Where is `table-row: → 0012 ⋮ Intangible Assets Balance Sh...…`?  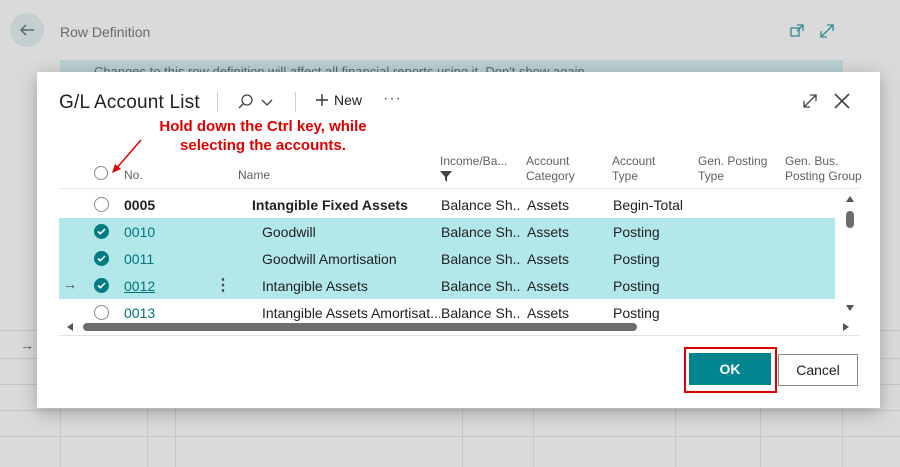 table-row: → 0012 ⋮ Intangible Assets Balance Sh...… is located at coordinates (447, 285).